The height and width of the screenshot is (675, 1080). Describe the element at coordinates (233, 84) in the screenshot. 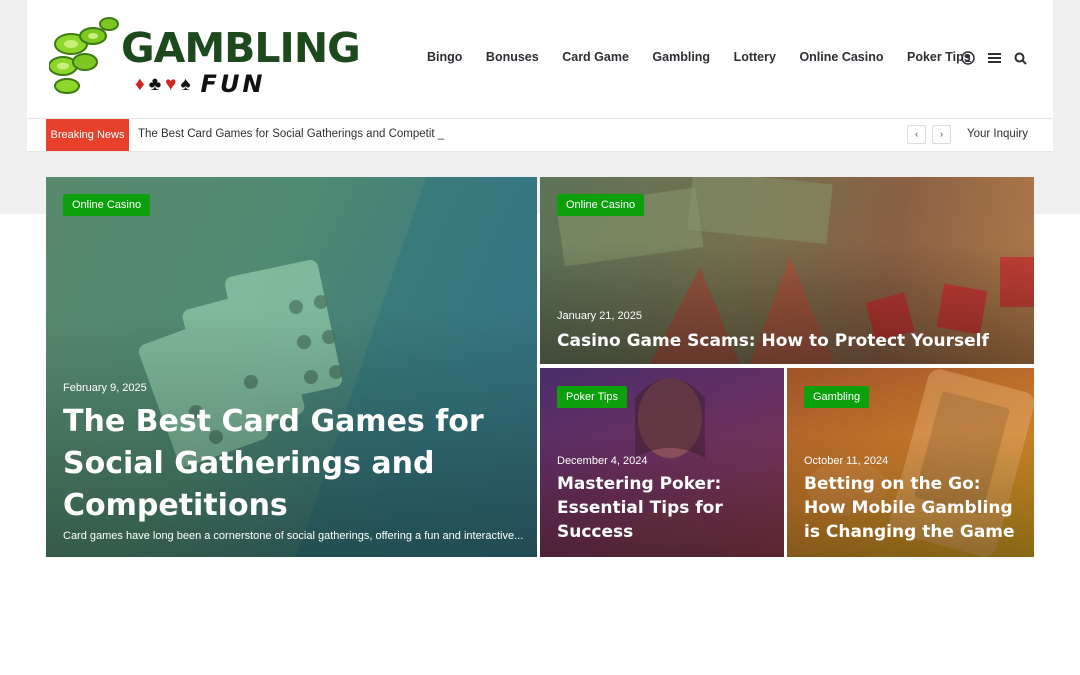

I see `logo-subtitle: FUN` at that location.